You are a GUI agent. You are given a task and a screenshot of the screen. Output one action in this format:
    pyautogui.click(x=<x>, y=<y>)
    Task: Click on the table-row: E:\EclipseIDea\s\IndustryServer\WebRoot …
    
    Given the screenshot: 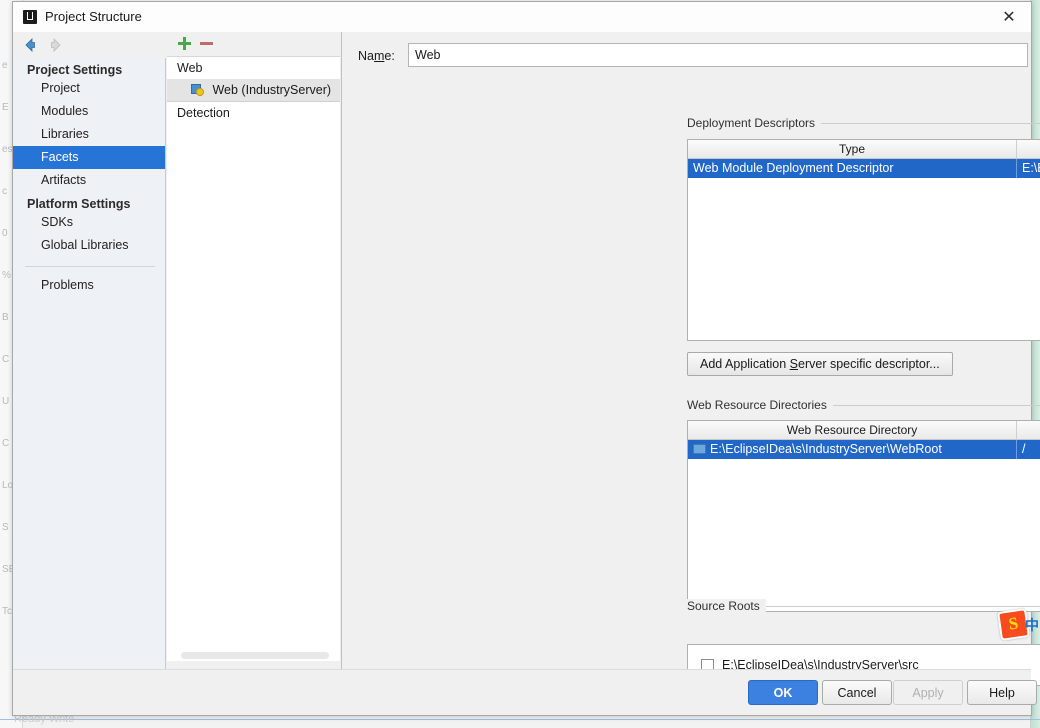 What is the action you would take?
    pyautogui.click(x=864, y=449)
    